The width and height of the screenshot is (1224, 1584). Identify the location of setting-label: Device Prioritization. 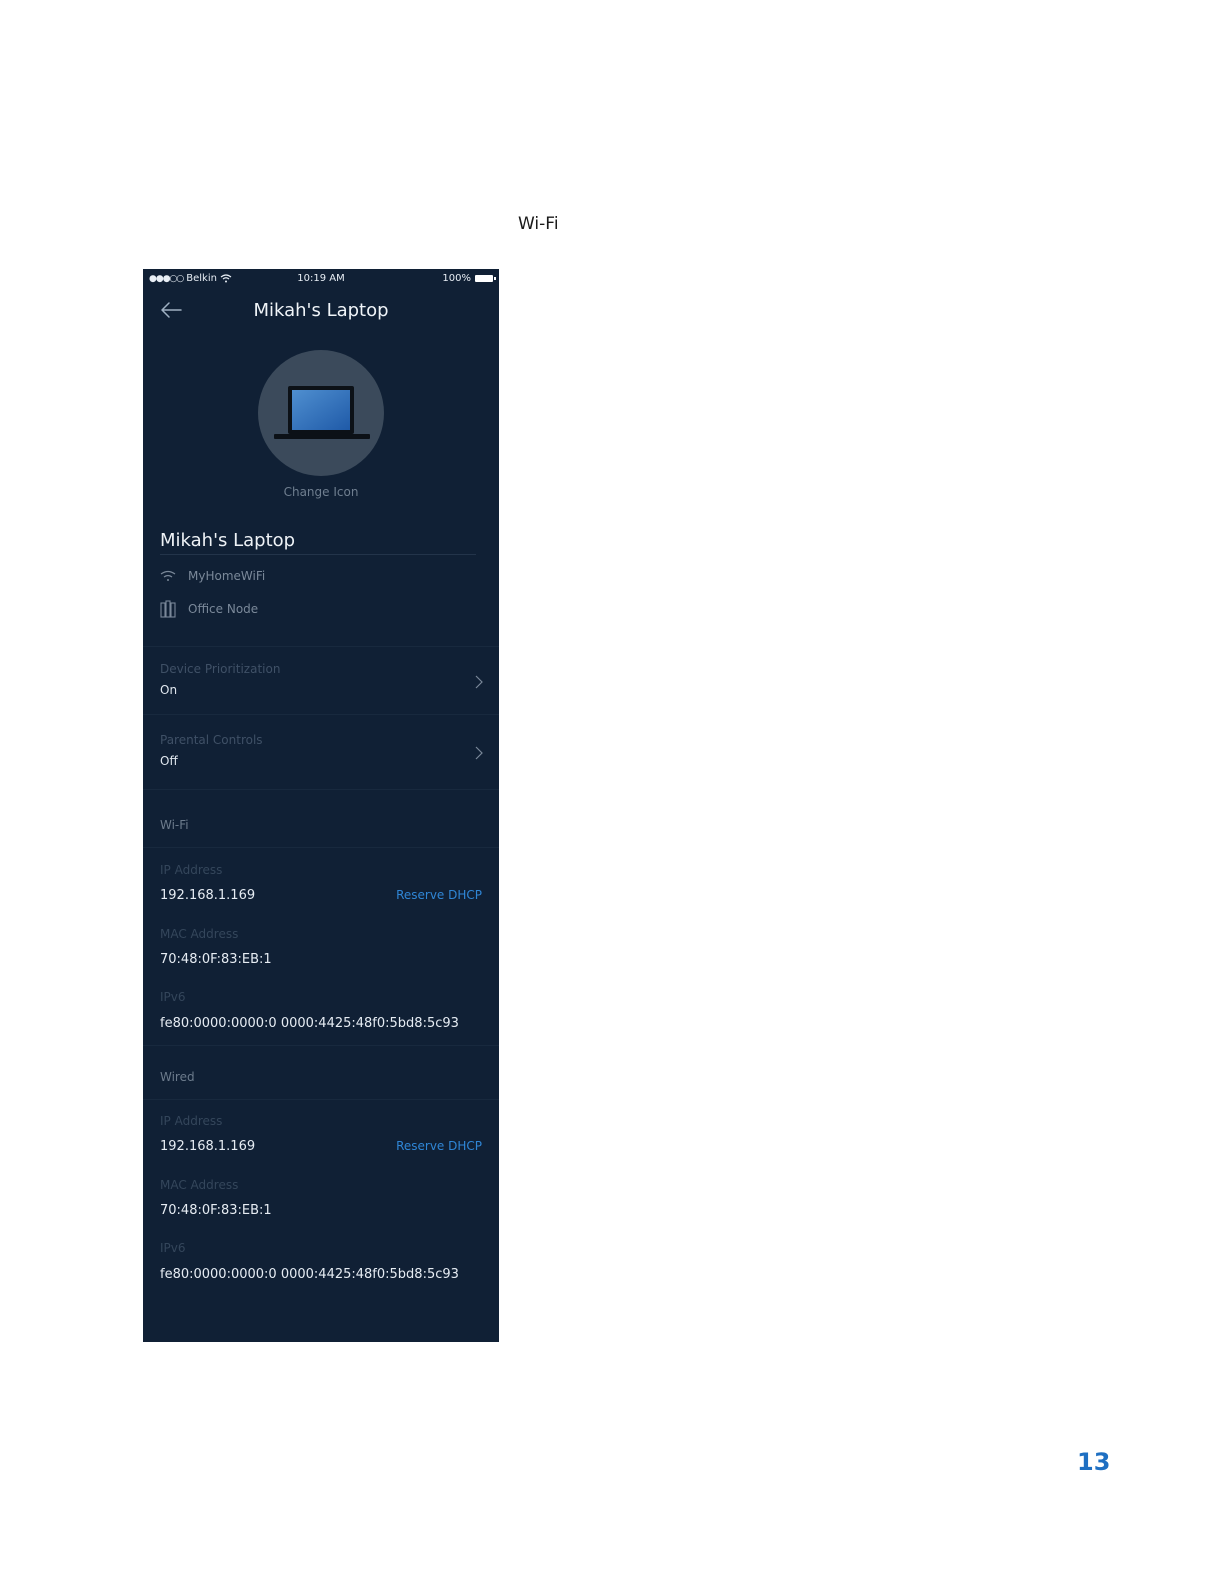
(220, 669).